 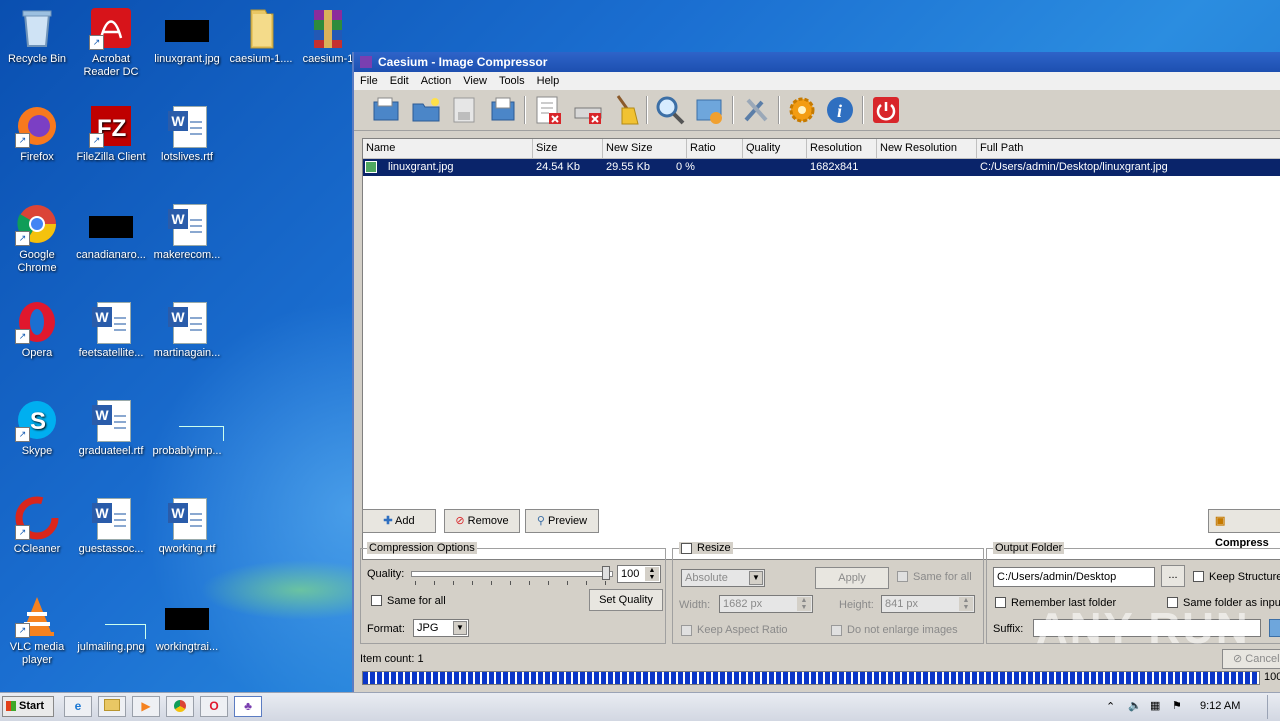 What do you see at coordinates (548, 110) in the screenshot?
I see `remove-item-icon` at bounding box center [548, 110].